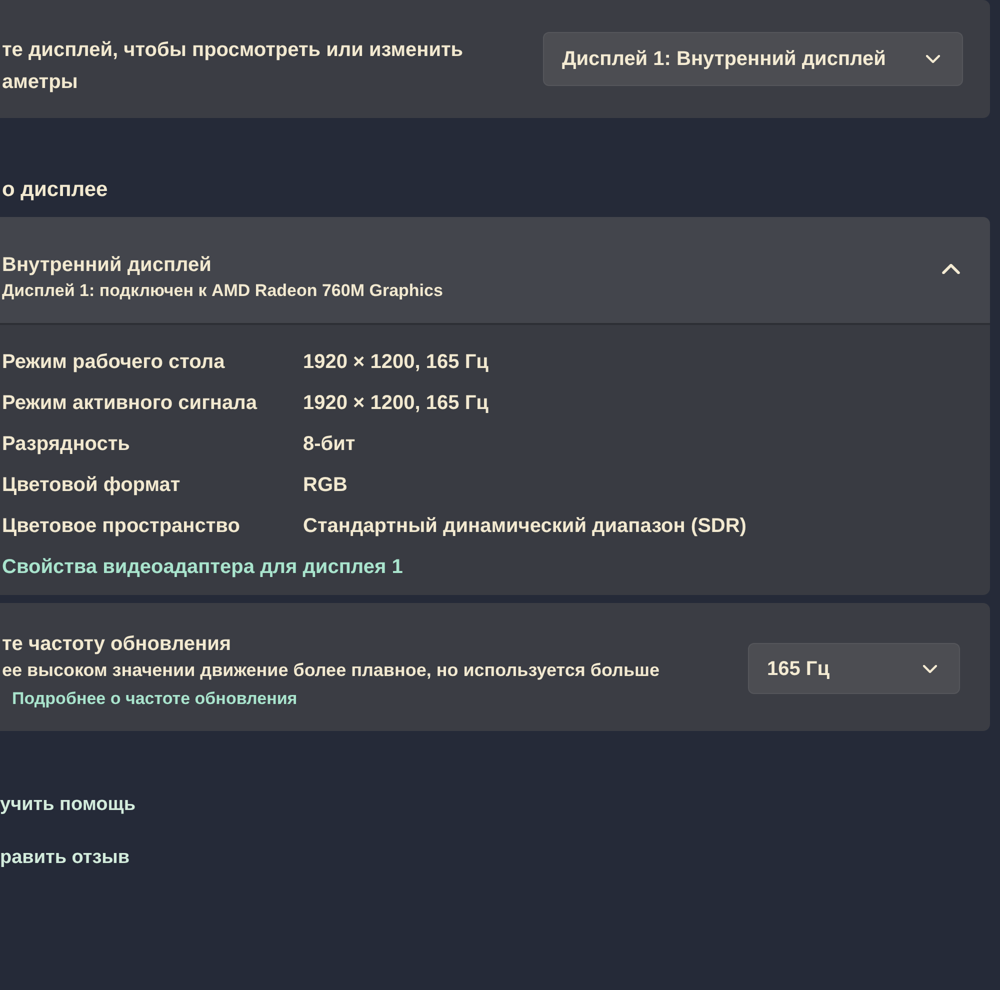 Image resolution: width=1000 pixels, height=990 pixels. Describe the element at coordinates (117, 644) in the screenshot. I see `setting-title: те частоту обновления` at that location.